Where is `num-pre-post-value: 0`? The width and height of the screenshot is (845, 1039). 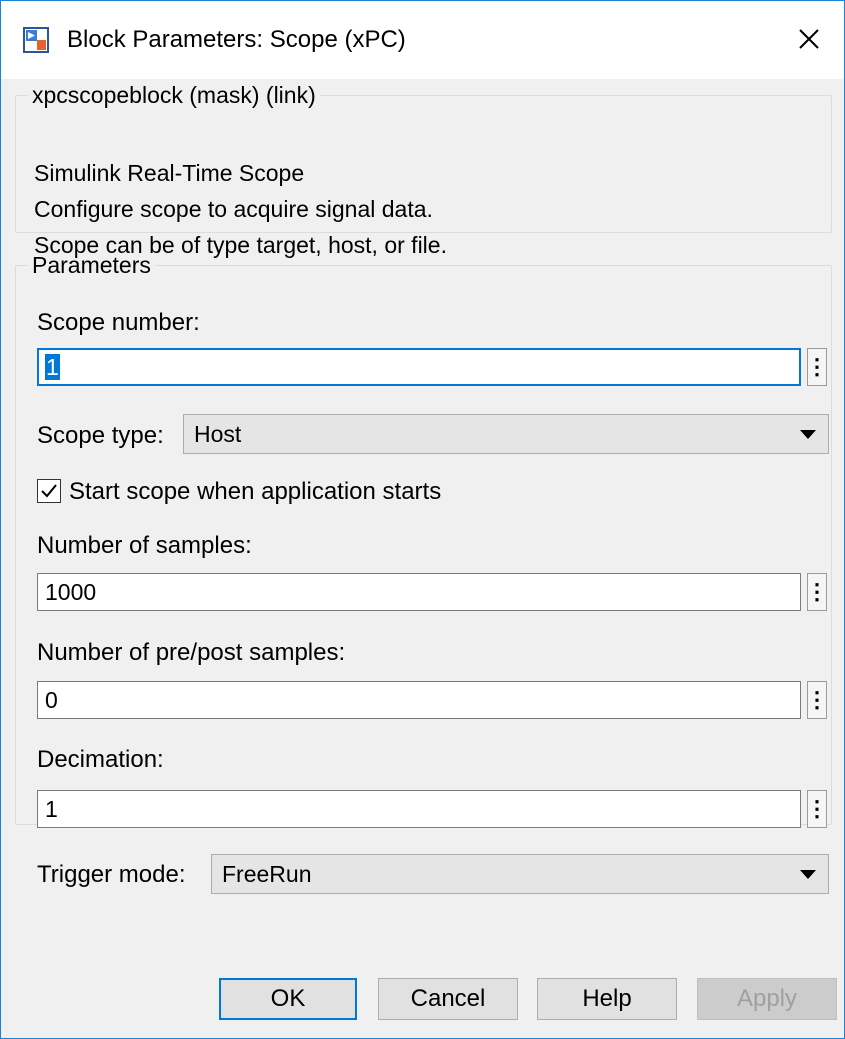 num-pre-post-value: 0 is located at coordinates (51, 700).